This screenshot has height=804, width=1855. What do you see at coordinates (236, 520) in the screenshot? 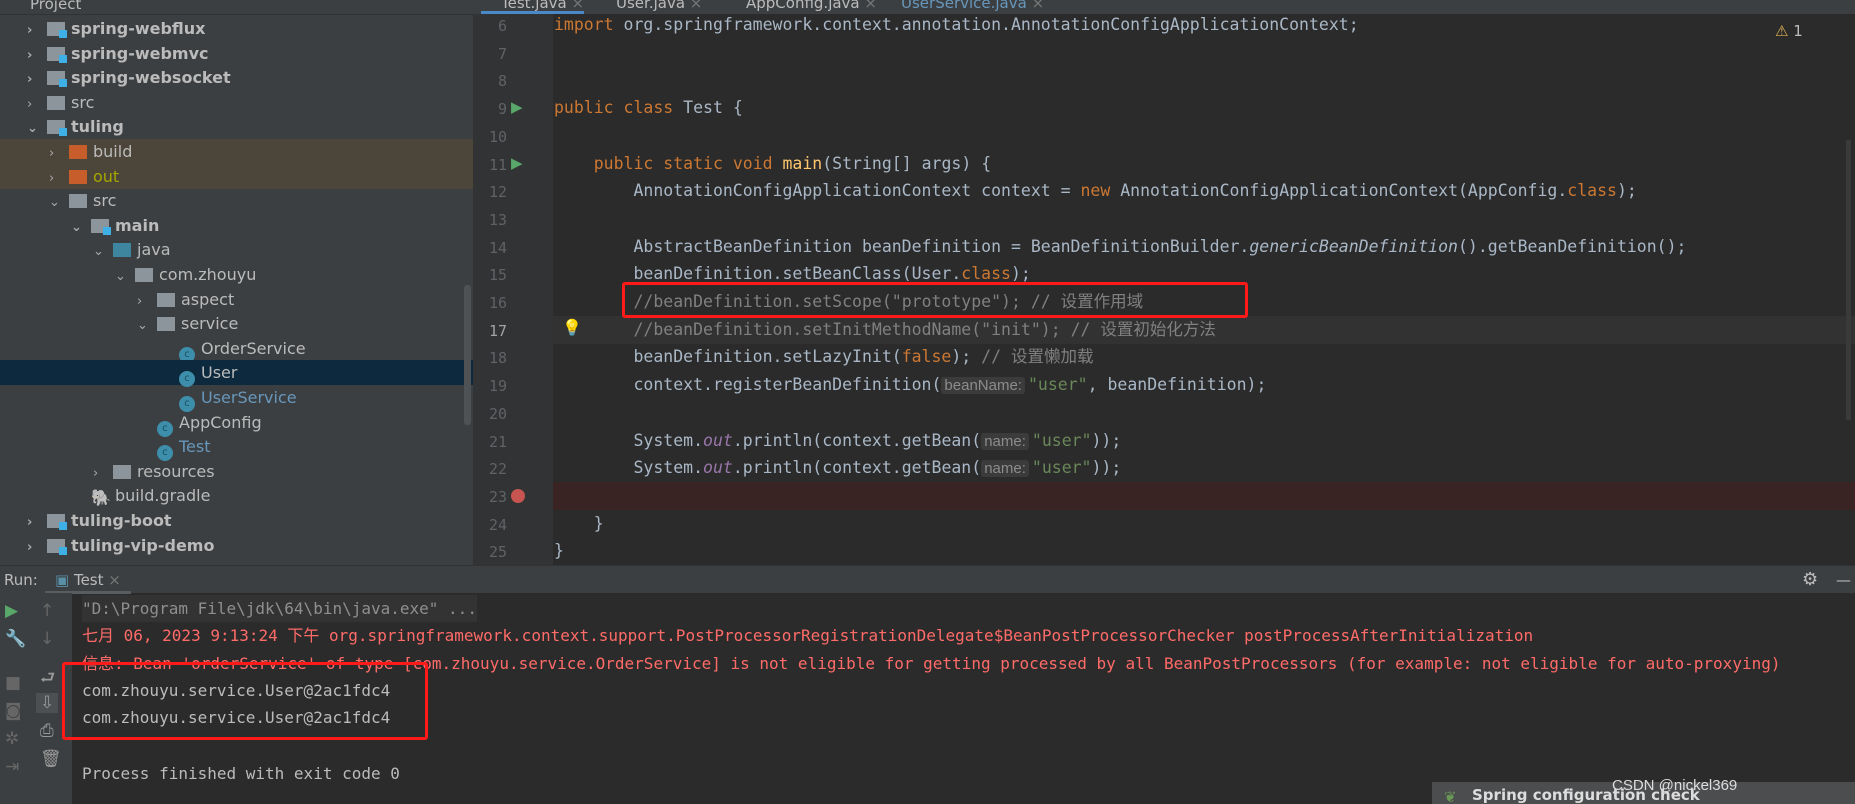
I see `tree-item: › tuling-boot` at bounding box center [236, 520].